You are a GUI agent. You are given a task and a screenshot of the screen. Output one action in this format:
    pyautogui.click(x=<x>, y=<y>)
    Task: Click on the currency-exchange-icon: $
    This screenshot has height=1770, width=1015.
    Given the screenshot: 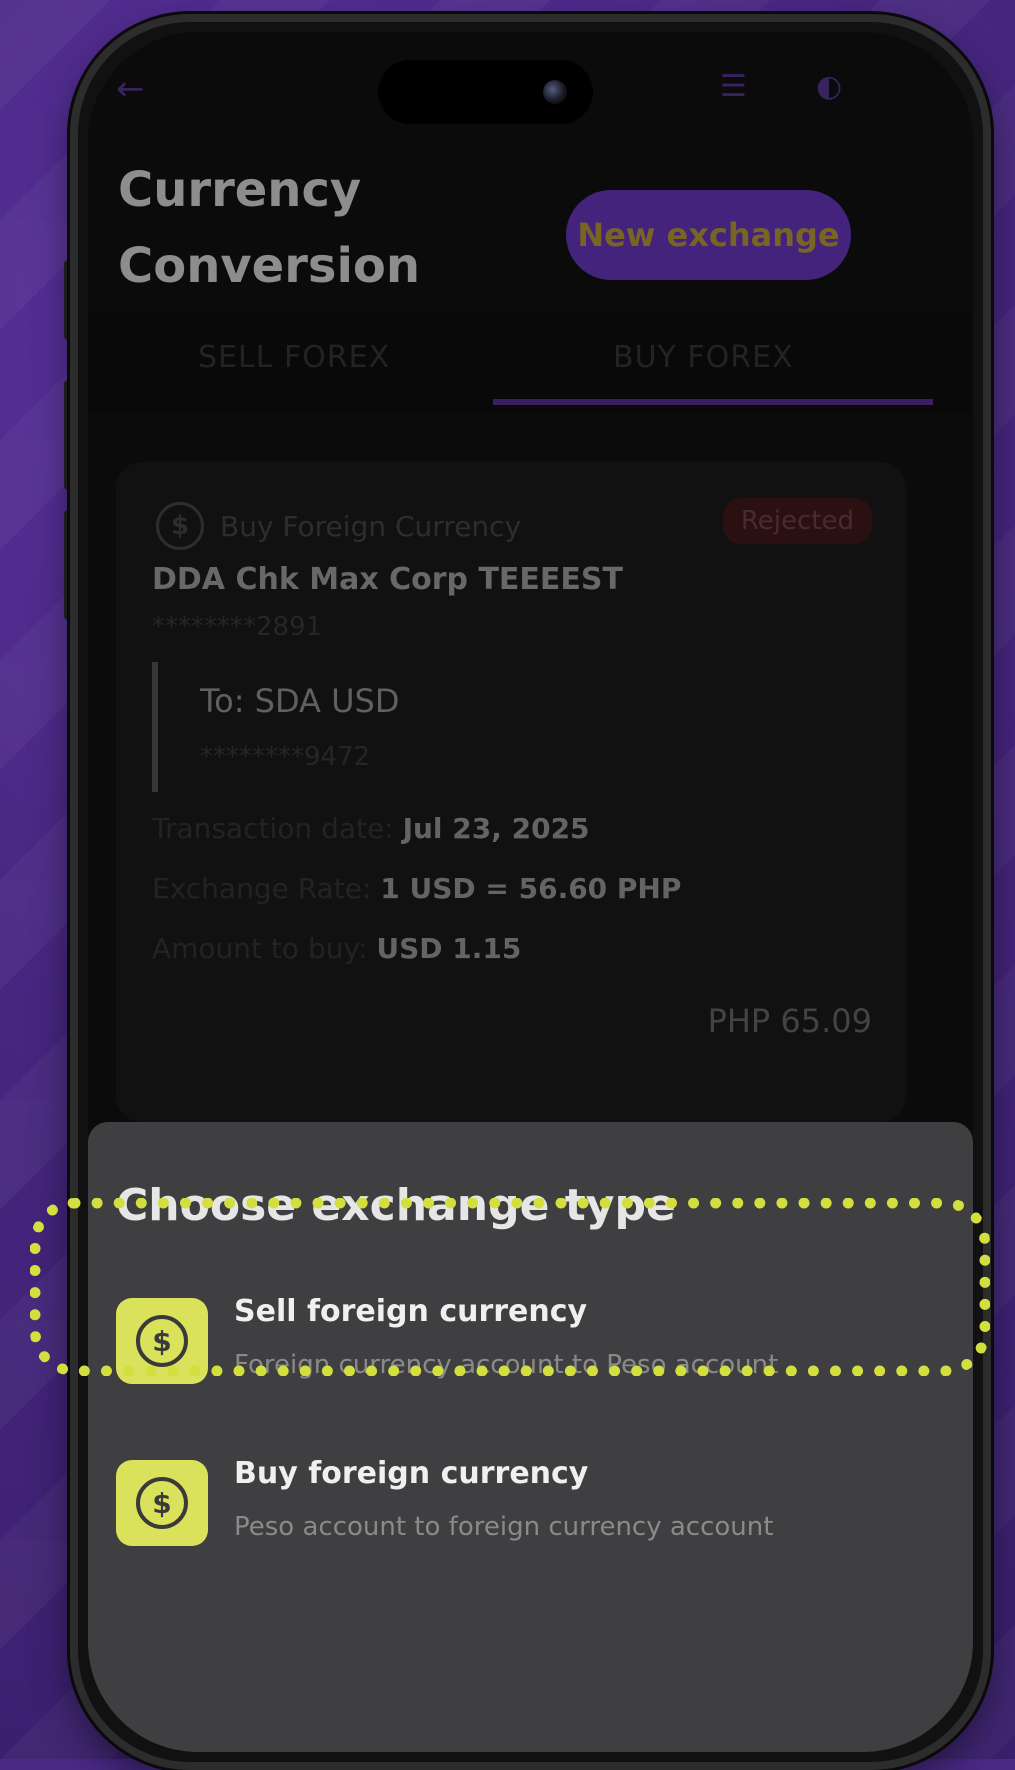 What is the action you would take?
    pyautogui.click(x=162, y=1503)
    